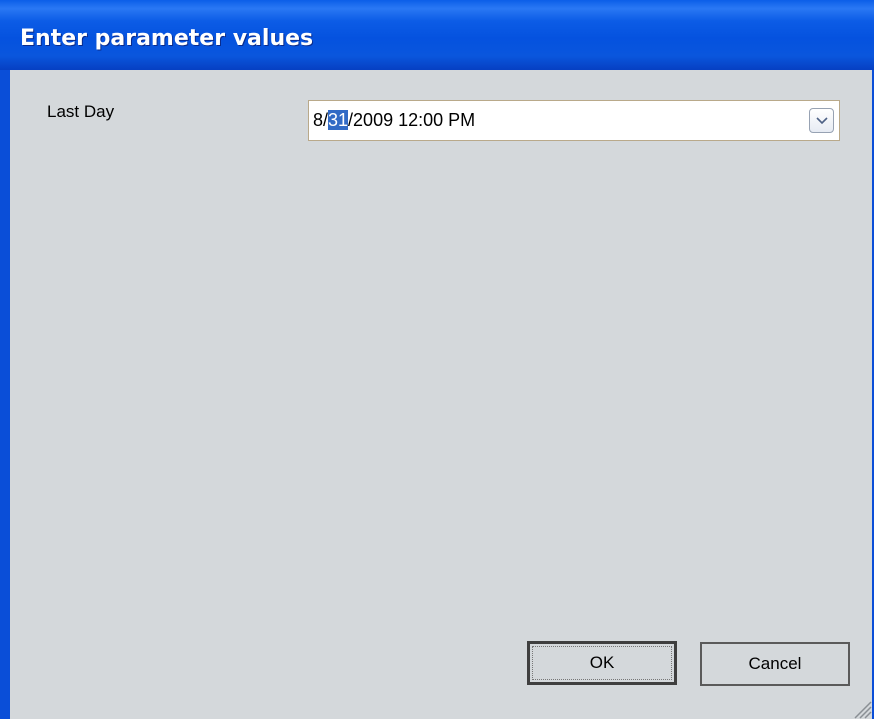  I want to click on ok-button: OK, so click(602, 663).